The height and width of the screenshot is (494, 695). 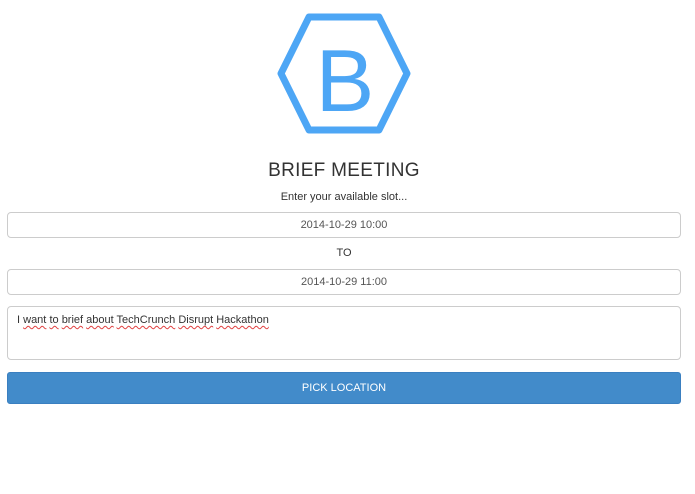 I want to click on hexagon-b-logo-icon: B, so click(x=344, y=73).